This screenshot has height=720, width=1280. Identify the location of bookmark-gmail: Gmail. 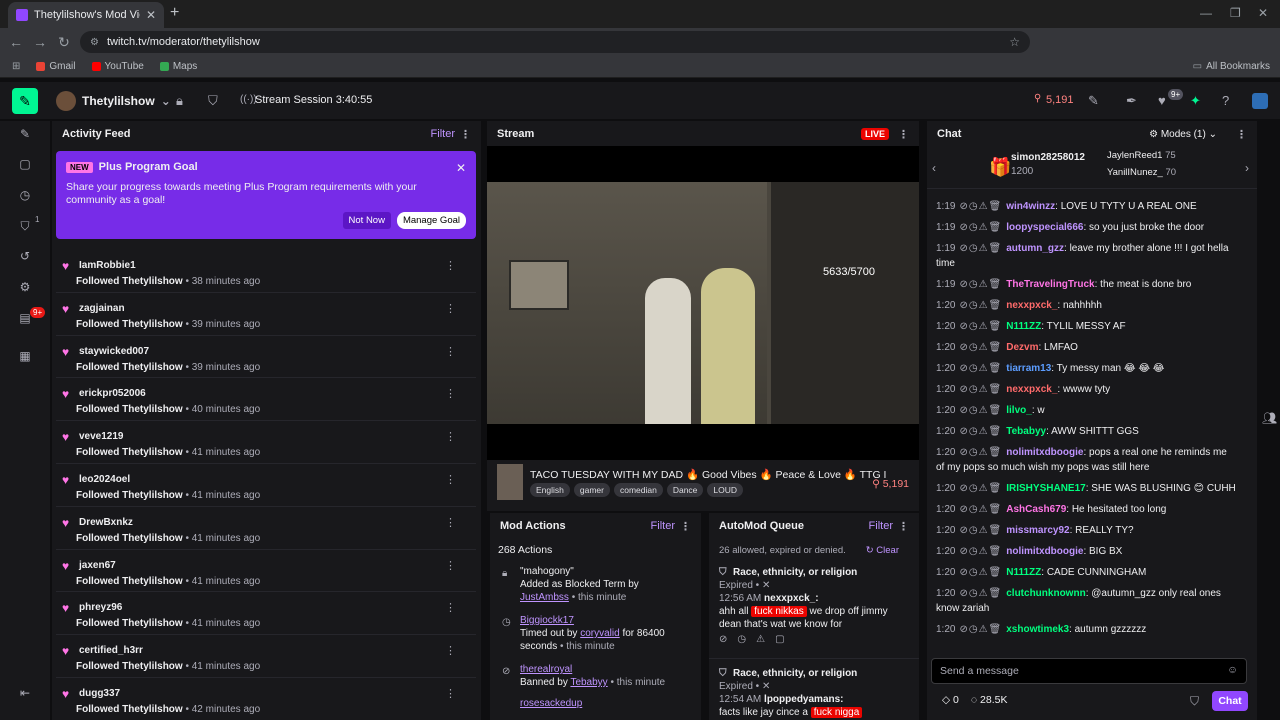
(56, 66).